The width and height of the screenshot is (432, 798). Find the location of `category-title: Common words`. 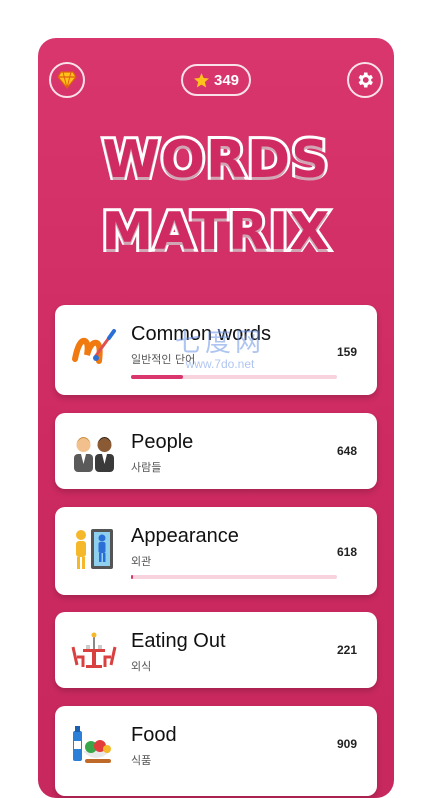

category-title: Common words is located at coordinates (201, 334).